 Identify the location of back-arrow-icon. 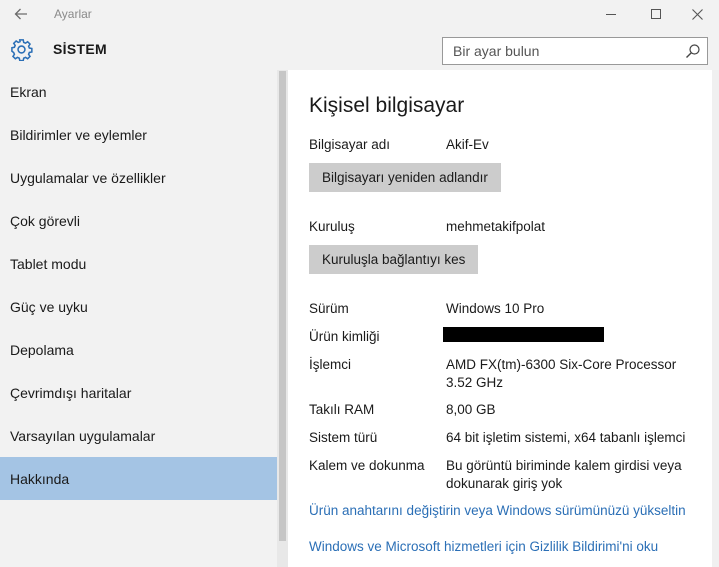
(20, 14).